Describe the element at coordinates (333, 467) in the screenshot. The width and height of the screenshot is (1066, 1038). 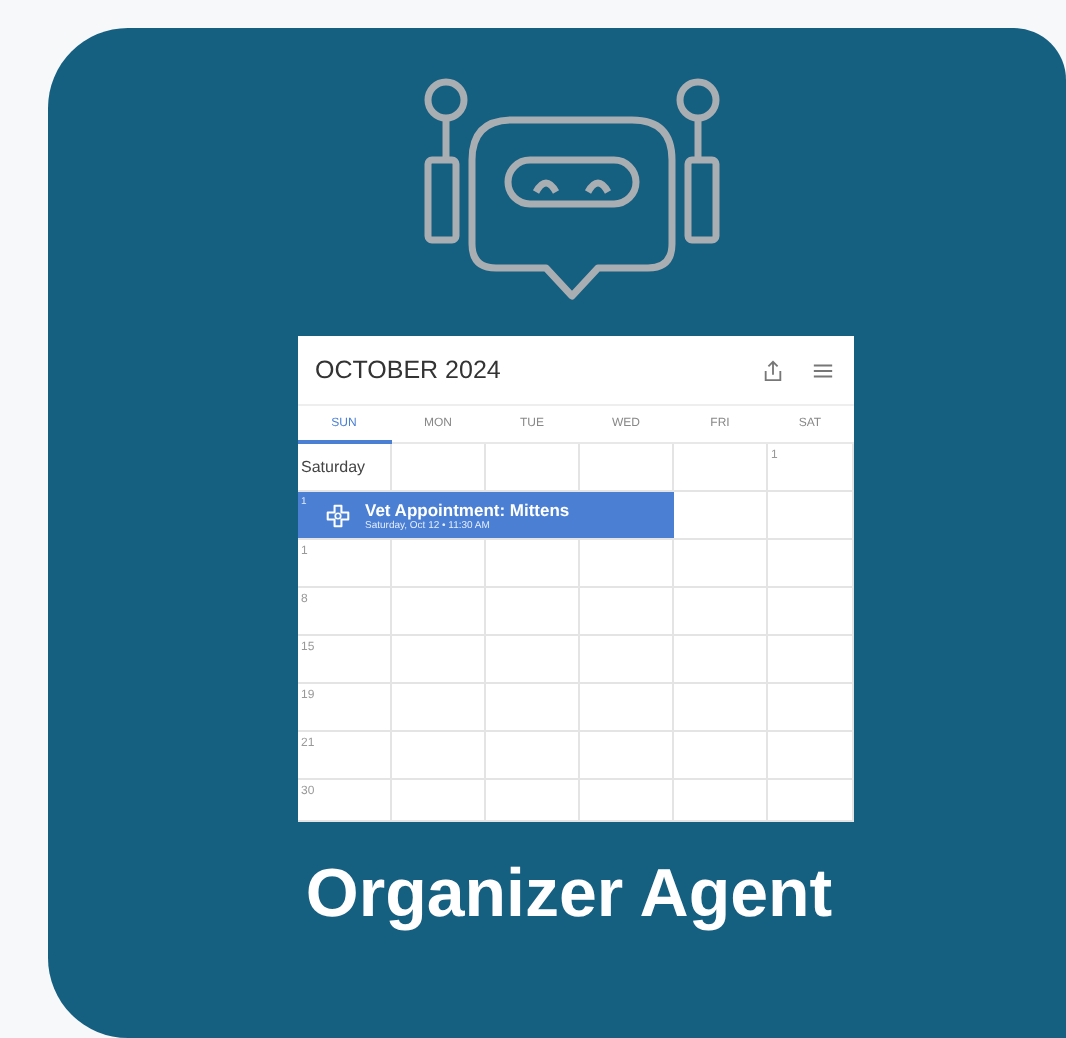
I see `row-label: Saturday` at that location.